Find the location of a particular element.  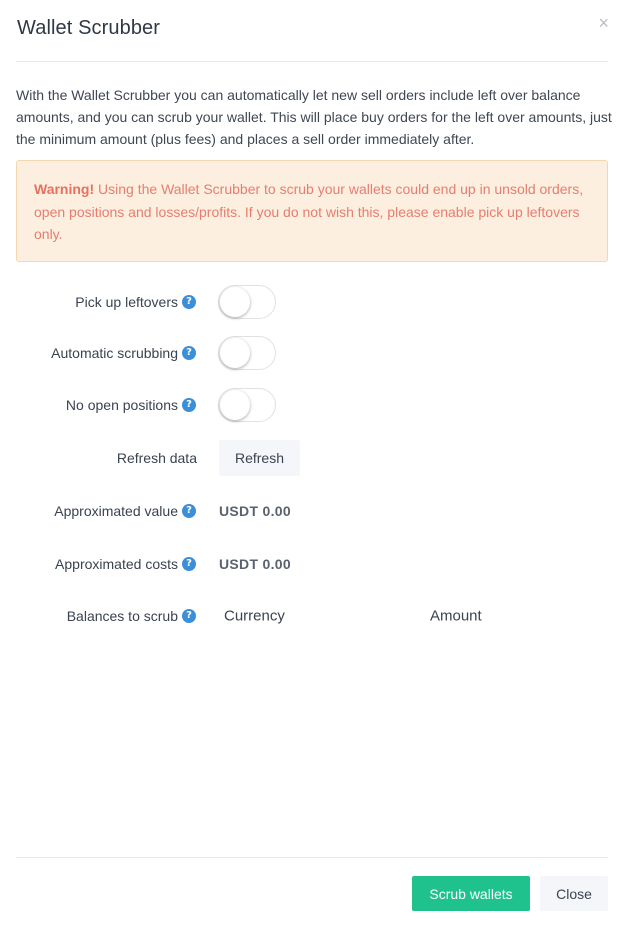

modal-header: Wallet Scrubber × is located at coordinates (312, 38).